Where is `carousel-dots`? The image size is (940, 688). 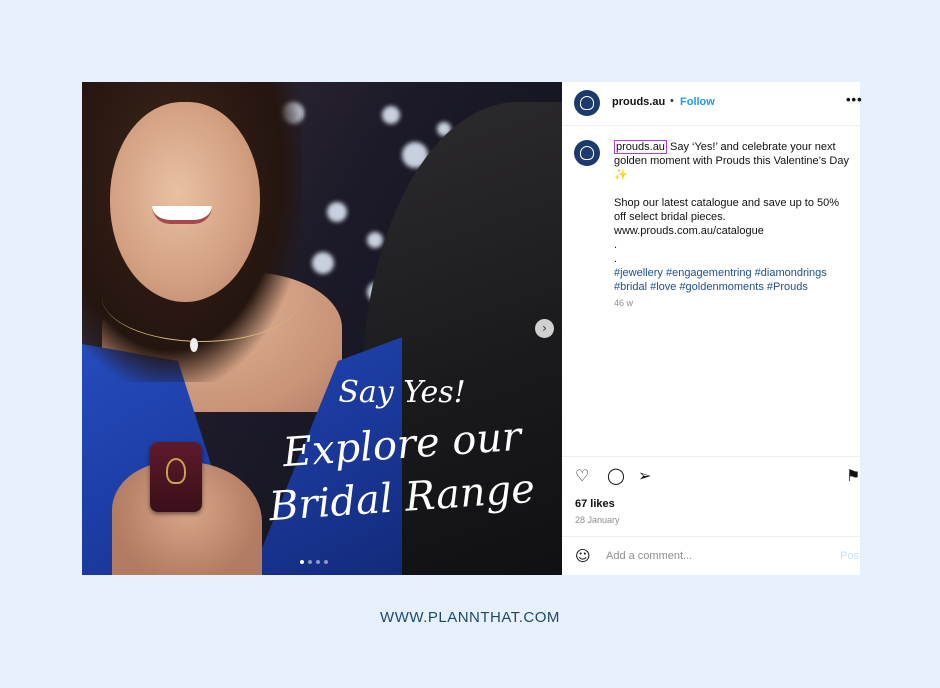 carousel-dots is located at coordinates (314, 562).